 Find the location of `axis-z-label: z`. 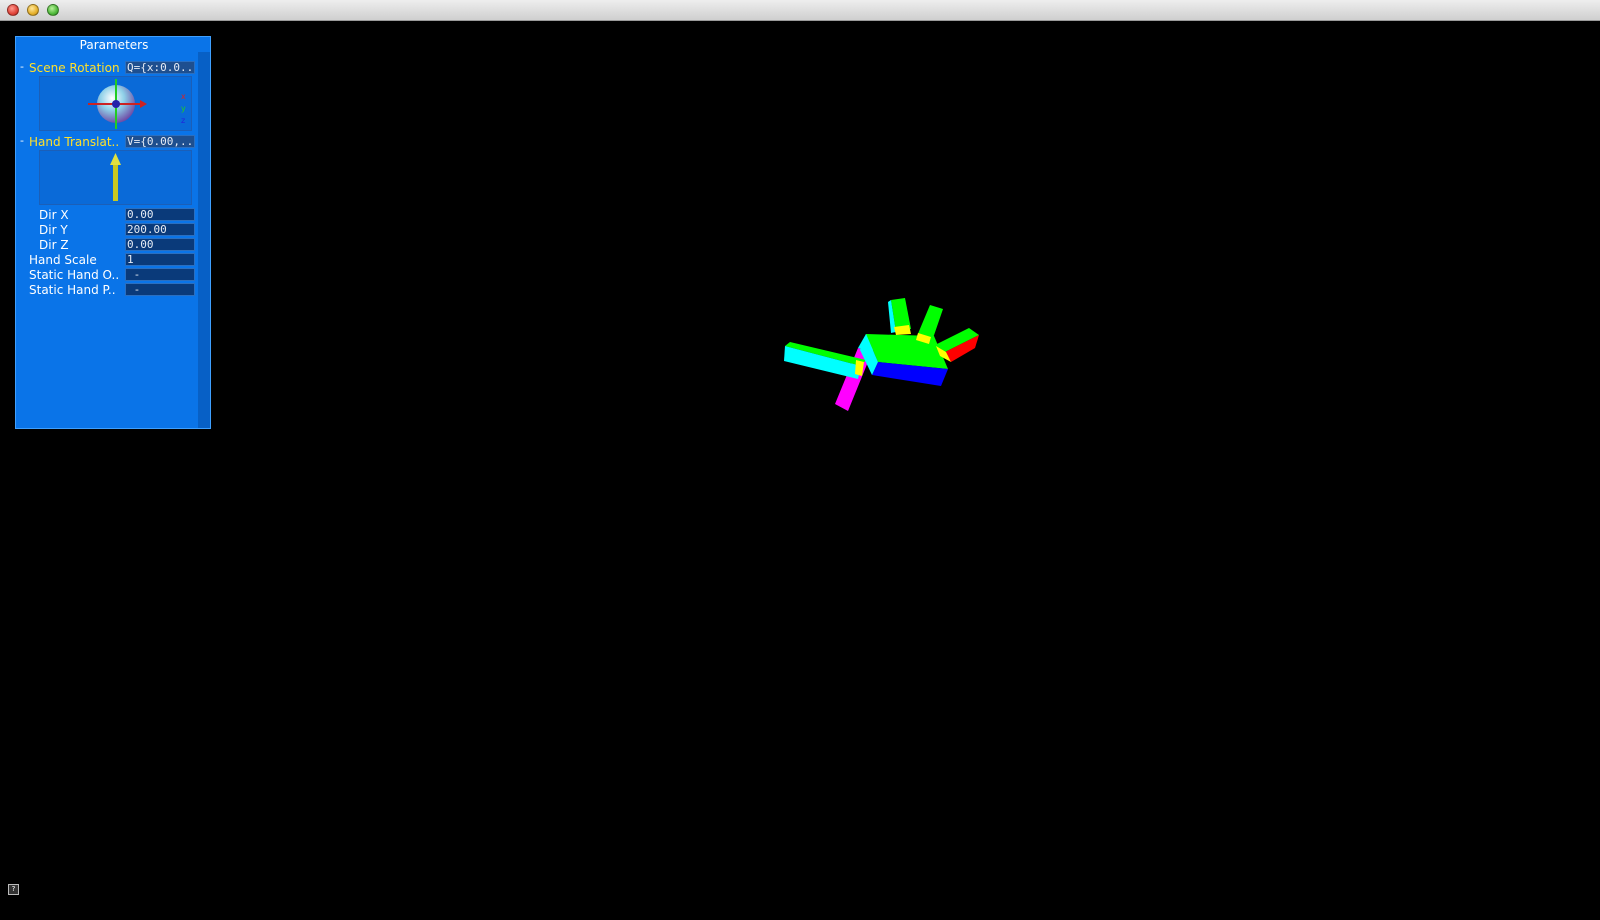

axis-z-label: z is located at coordinates (183, 120).